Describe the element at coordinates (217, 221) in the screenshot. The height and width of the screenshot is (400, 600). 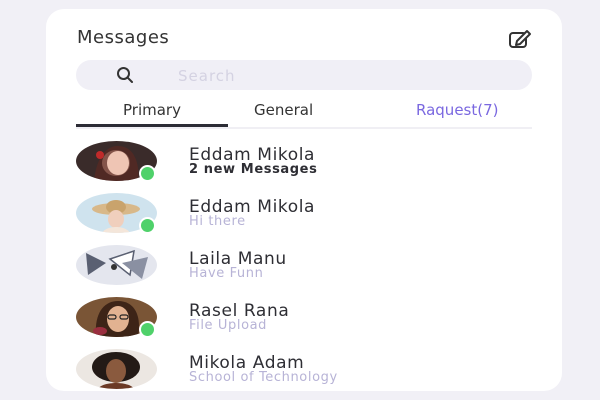
I see `message-preview: Hi there` at that location.